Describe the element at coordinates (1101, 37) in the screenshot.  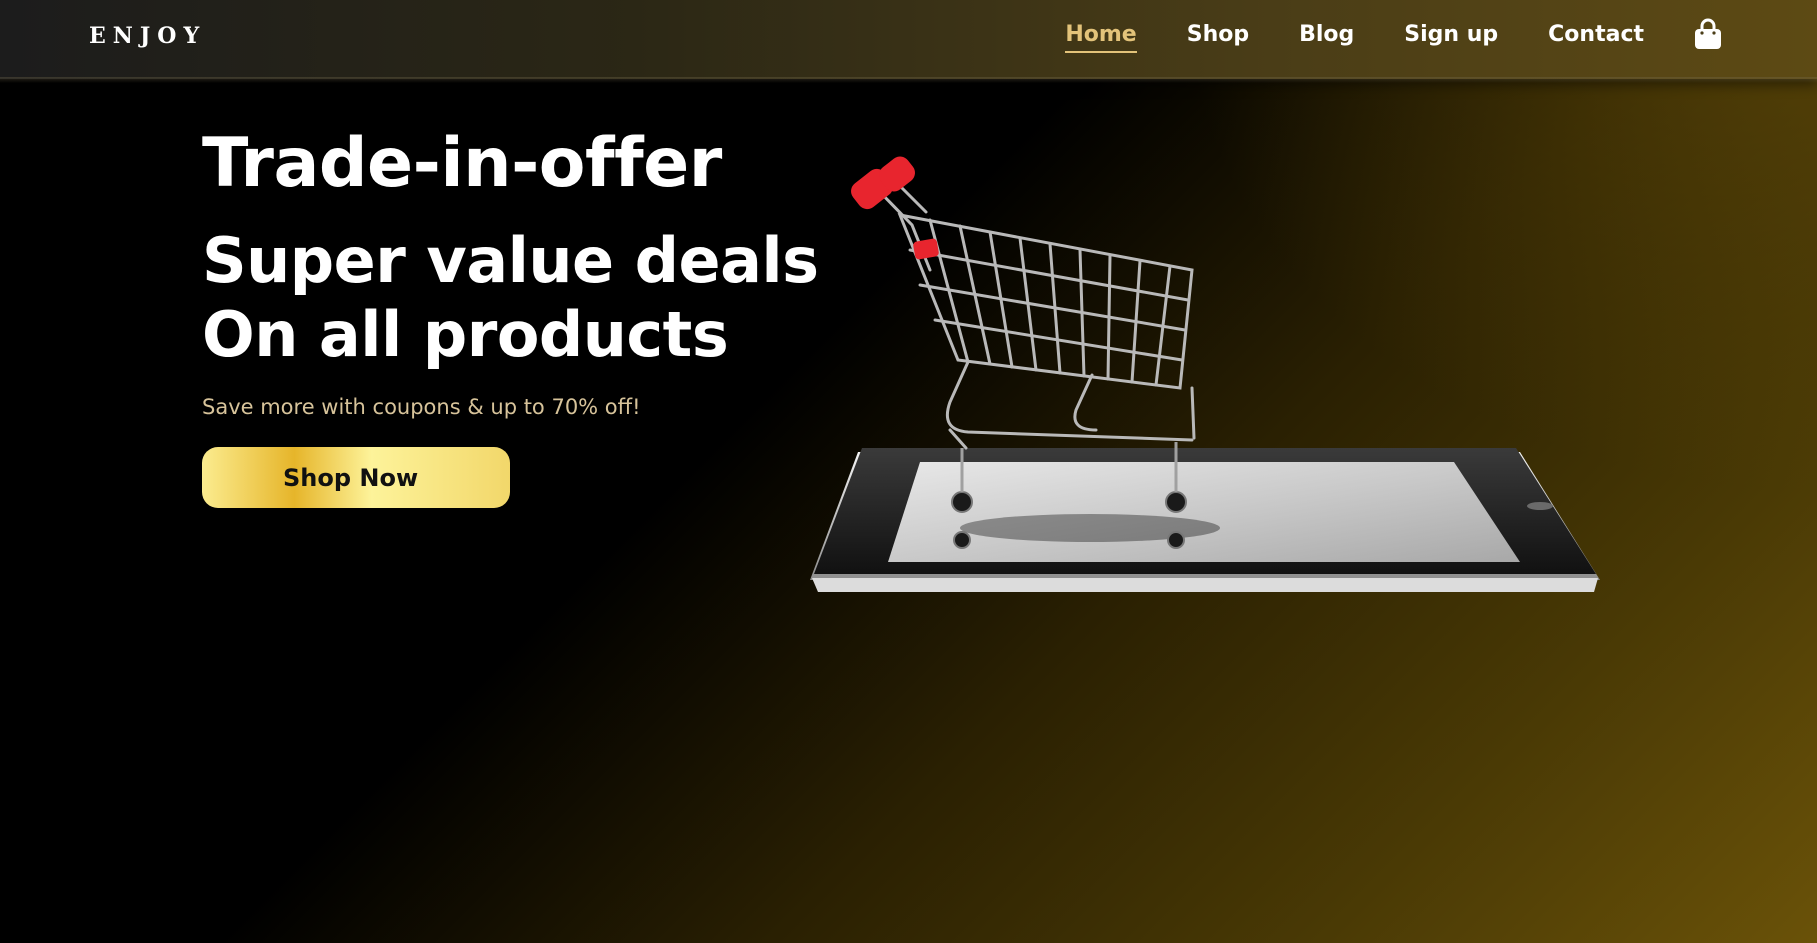
I see `nav-home: Home` at that location.